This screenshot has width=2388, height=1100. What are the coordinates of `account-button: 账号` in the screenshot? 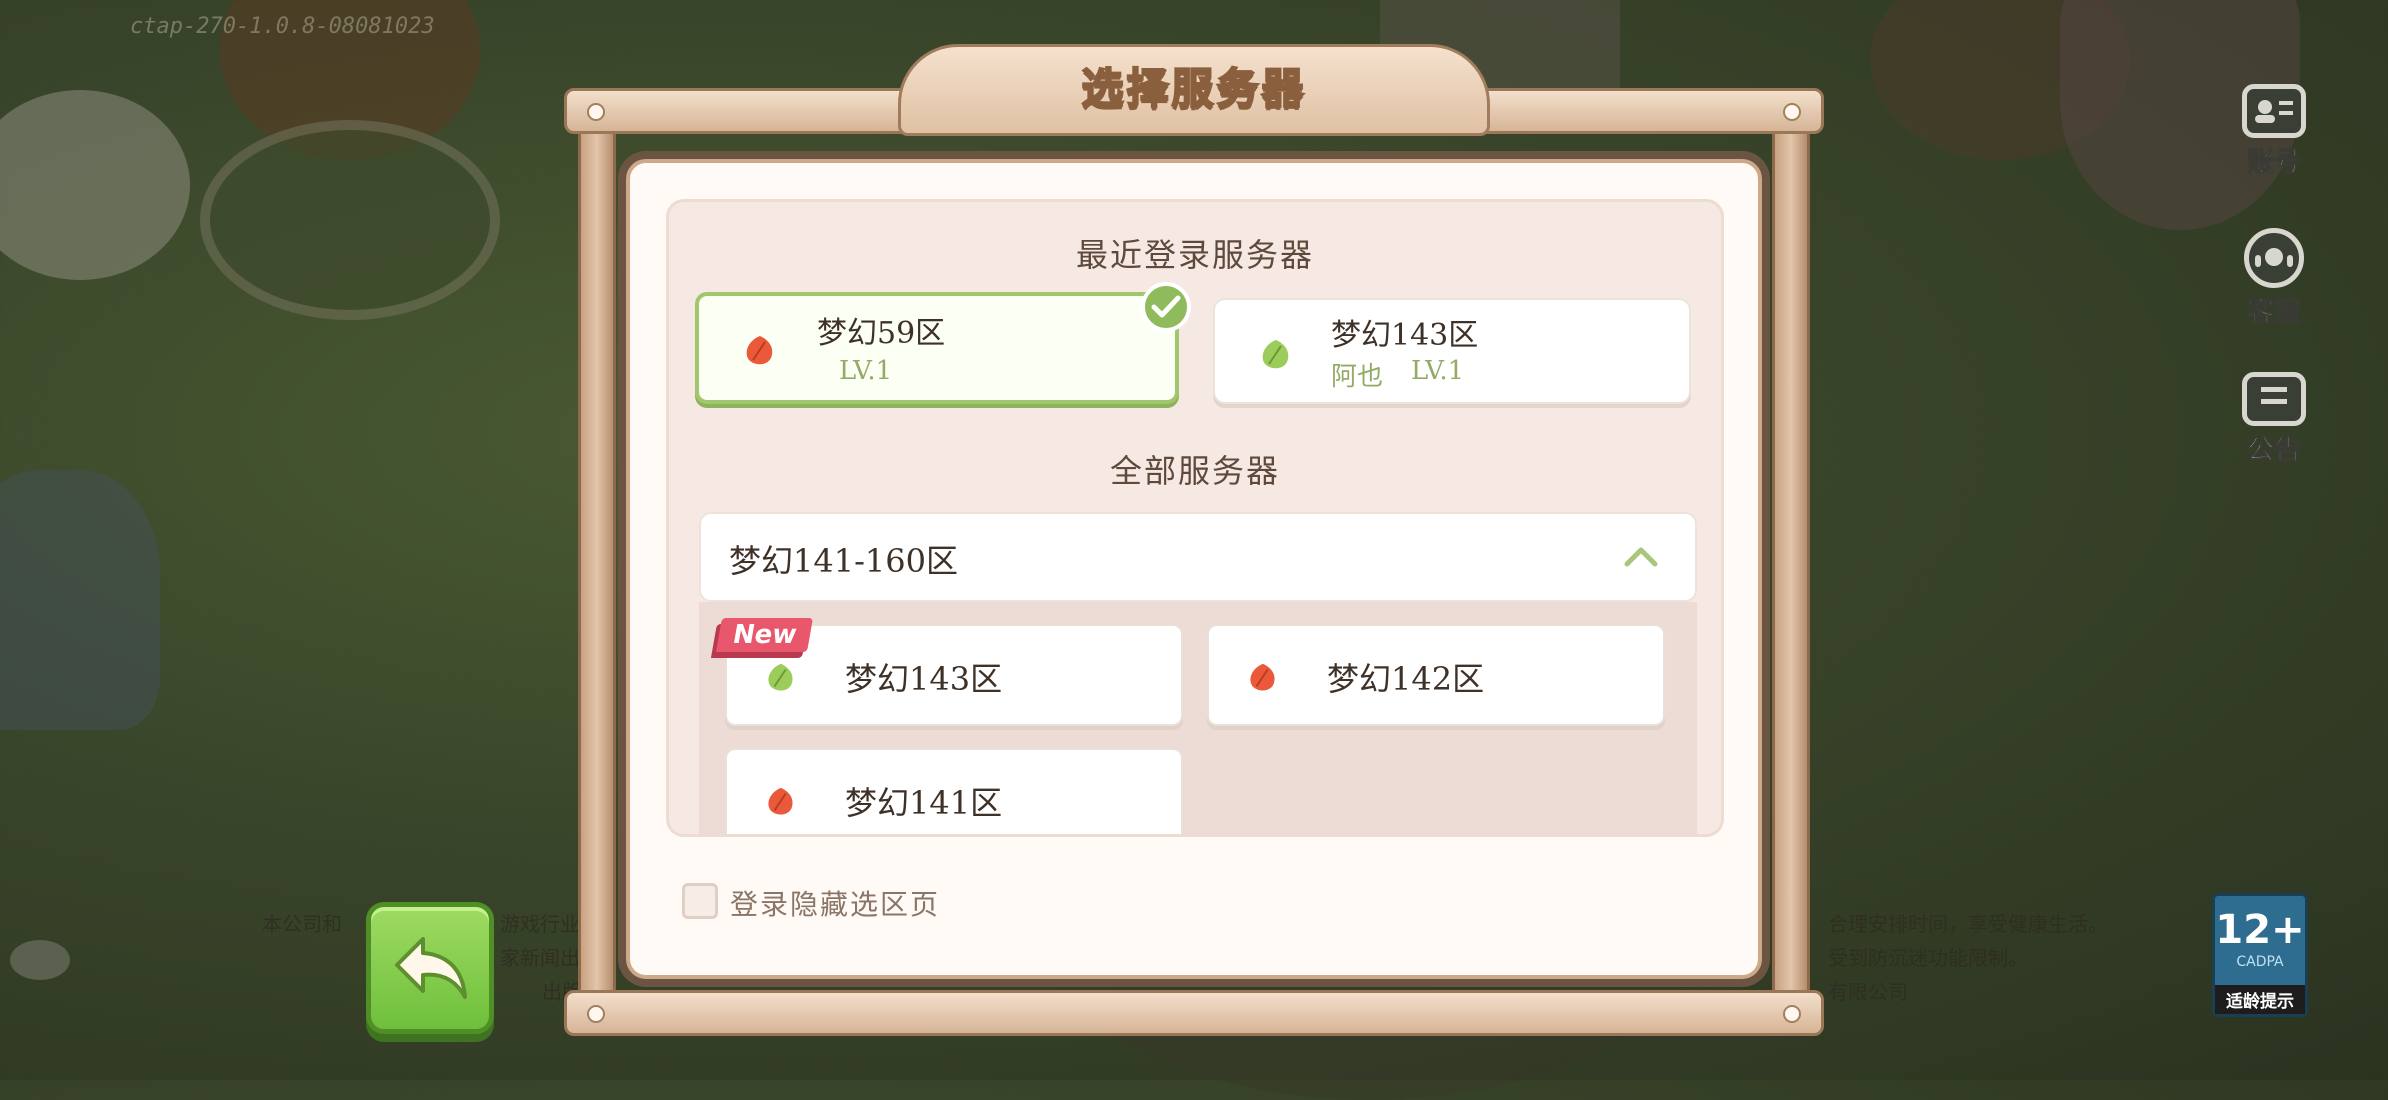 It's located at (2274, 131).